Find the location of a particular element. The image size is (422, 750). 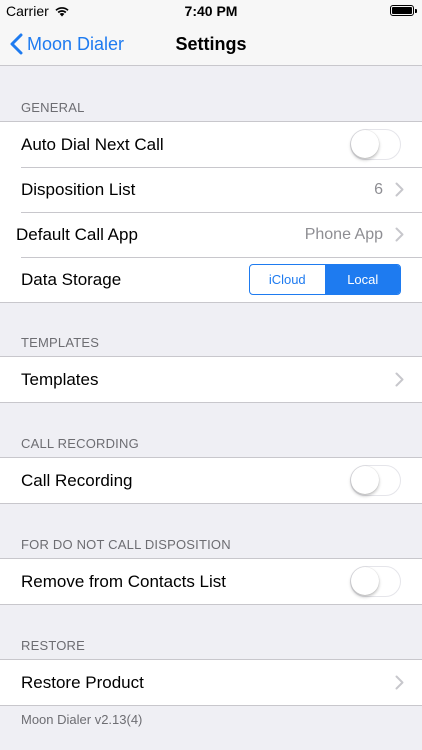

section-header-general: GENERAL is located at coordinates (53, 107).